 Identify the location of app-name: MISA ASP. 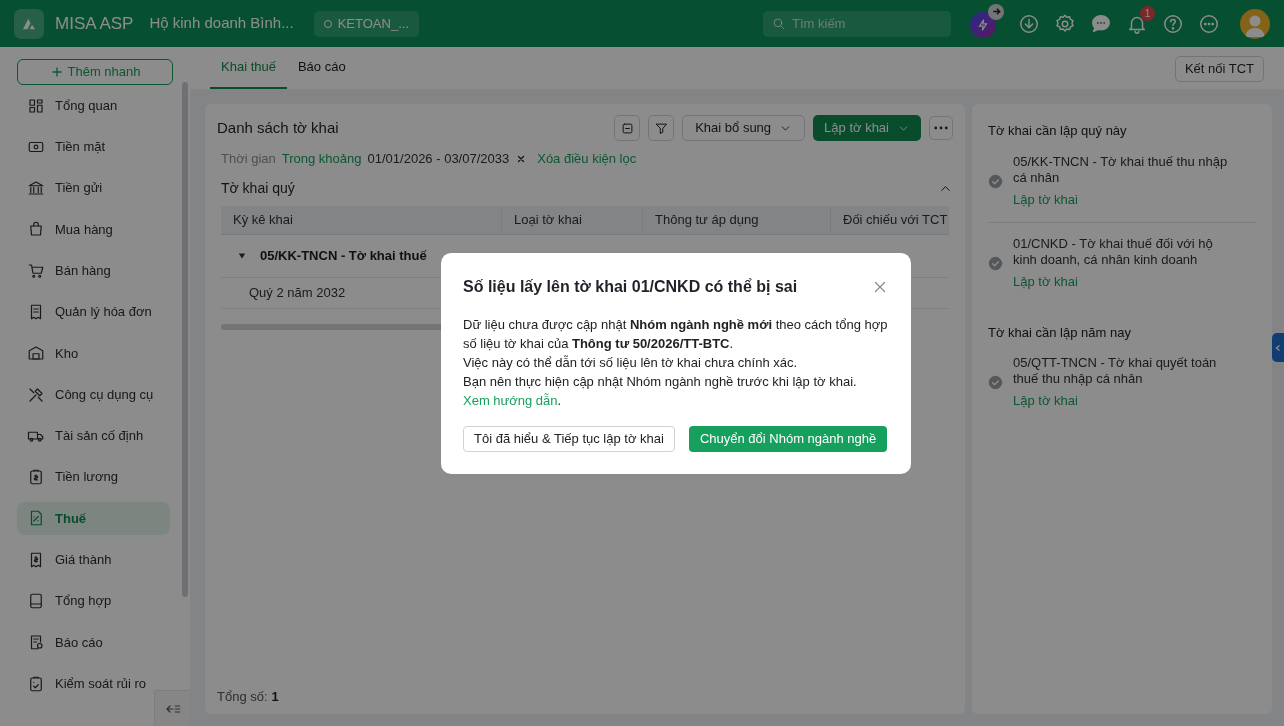
(94, 23).